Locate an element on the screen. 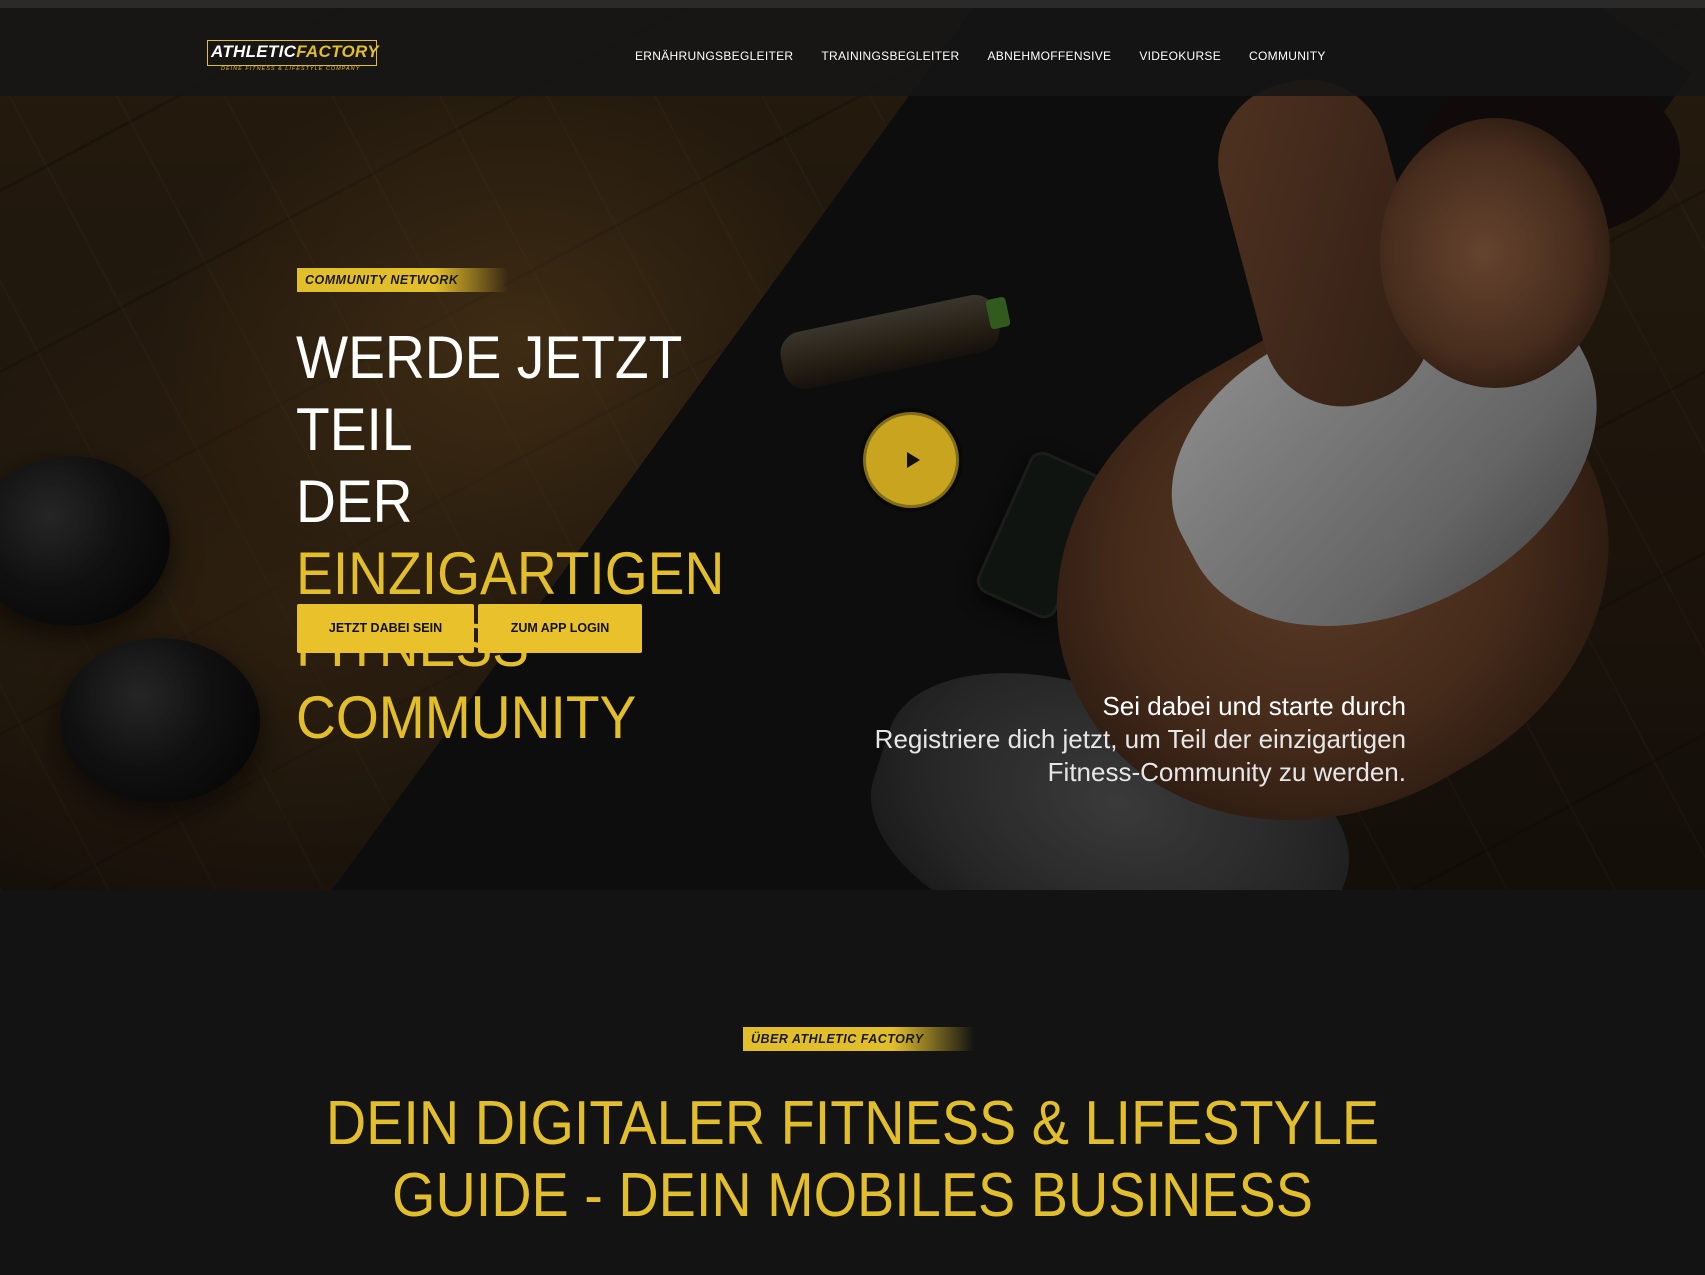 This screenshot has width=1705, height=1275. about-kicker-label: ÜBER ATHLETIC FACTORY is located at coordinates (858, 1039).